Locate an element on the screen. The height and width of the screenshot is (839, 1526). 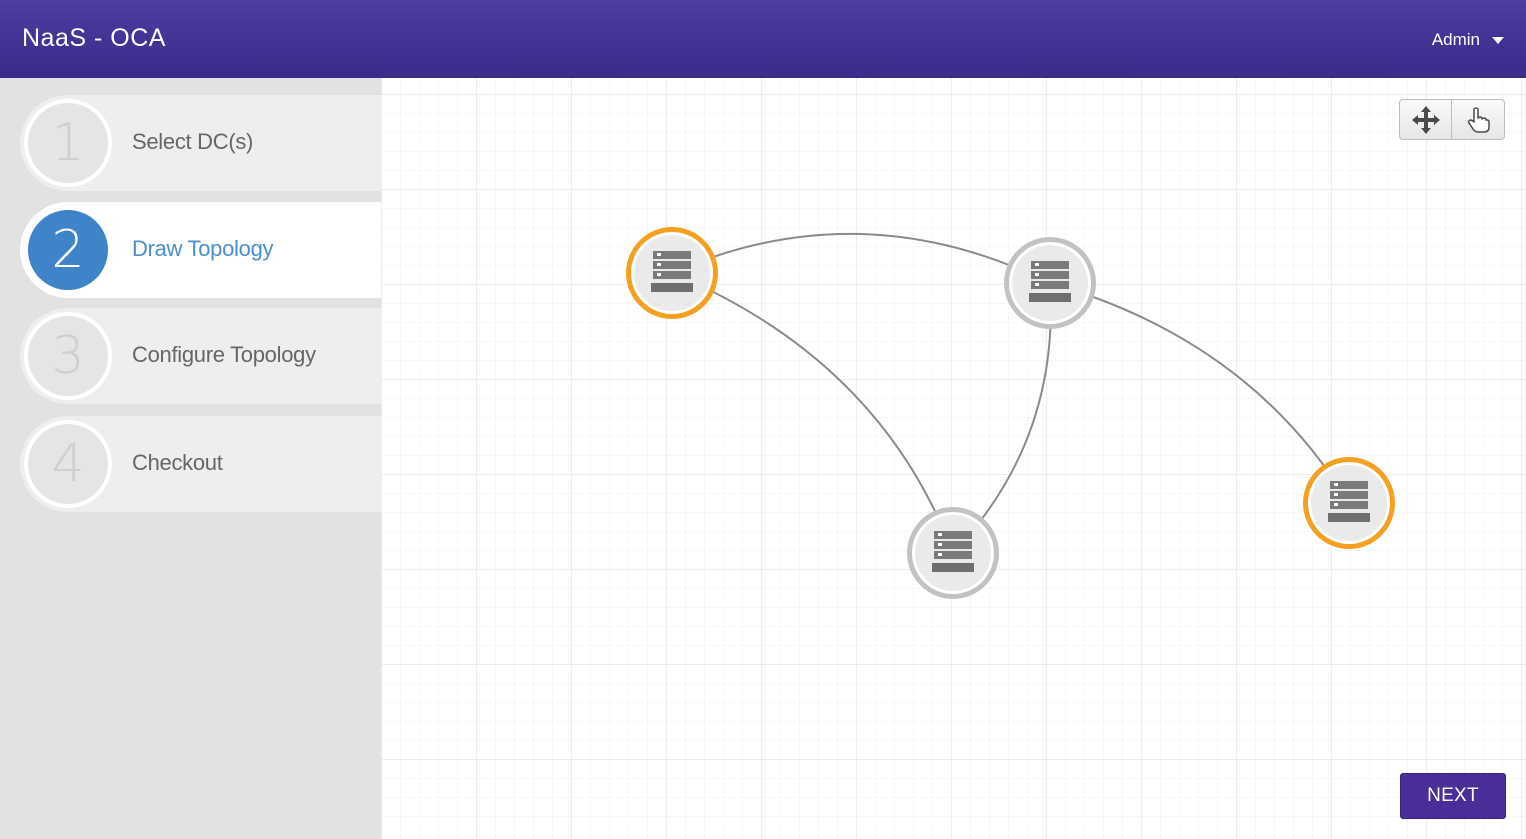
select-tool-button is located at coordinates (1478, 119).